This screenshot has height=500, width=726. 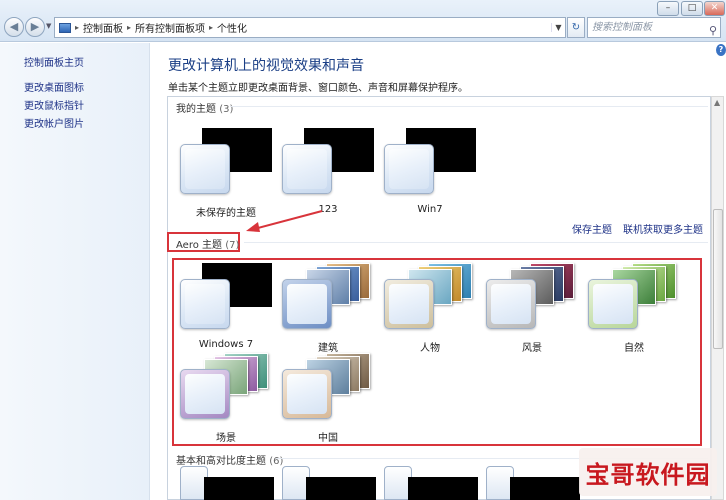 I want to click on annotation-arrow, so click(x=284, y=221).